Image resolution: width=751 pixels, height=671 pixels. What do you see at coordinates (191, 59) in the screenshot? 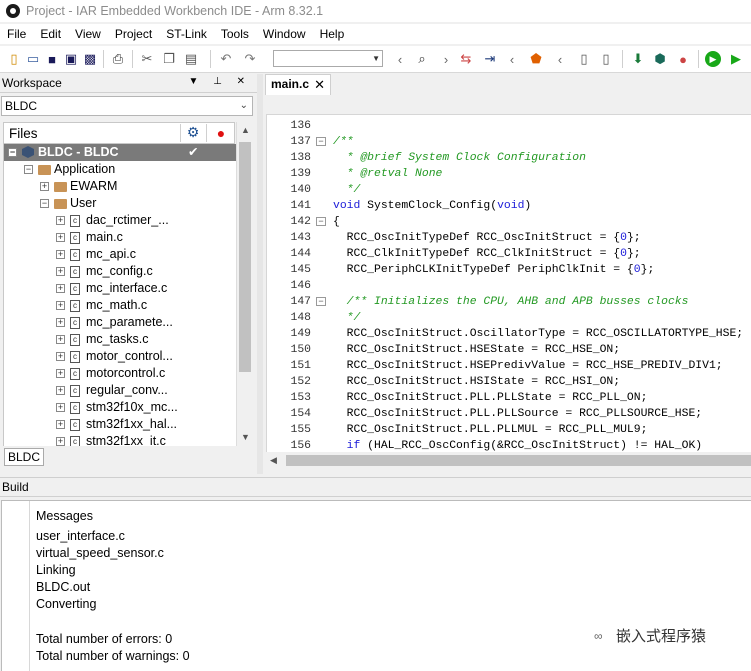
I see `paste-icon: ▤` at bounding box center [191, 59].